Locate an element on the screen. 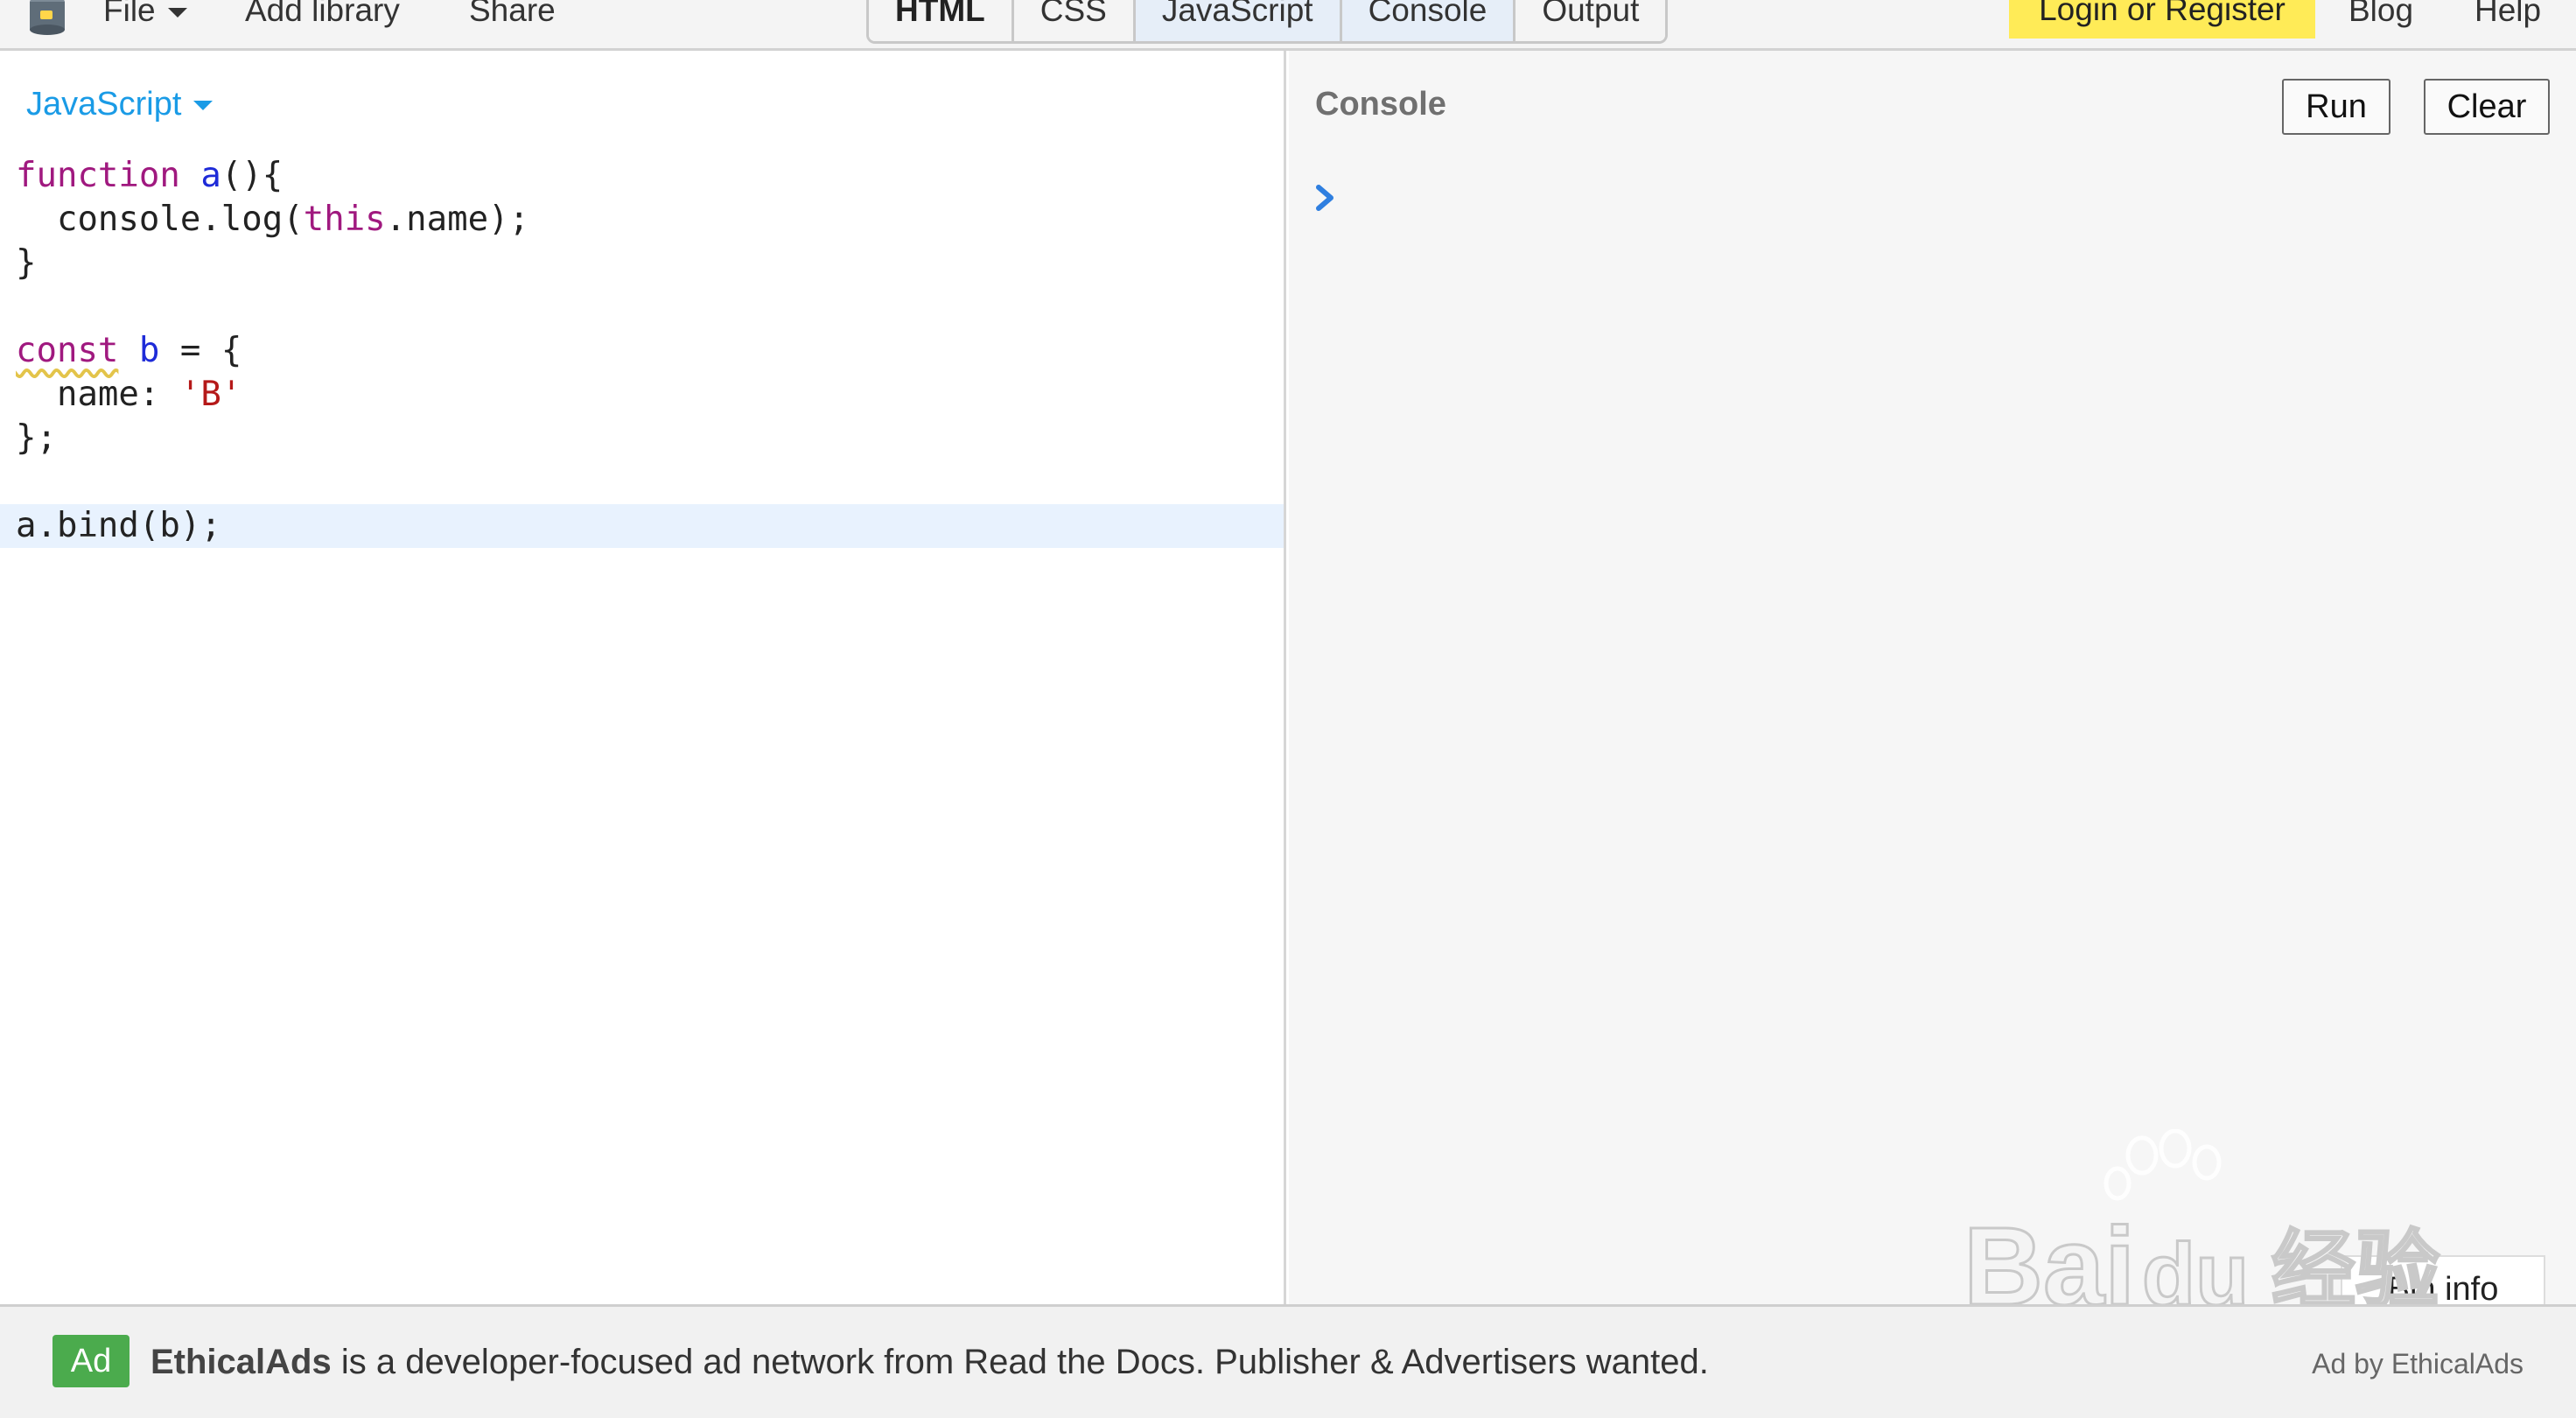 The width and height of the screenshot is (2576, 1418). login-register-button: Login or Register is located at coordinates (2162, 19).